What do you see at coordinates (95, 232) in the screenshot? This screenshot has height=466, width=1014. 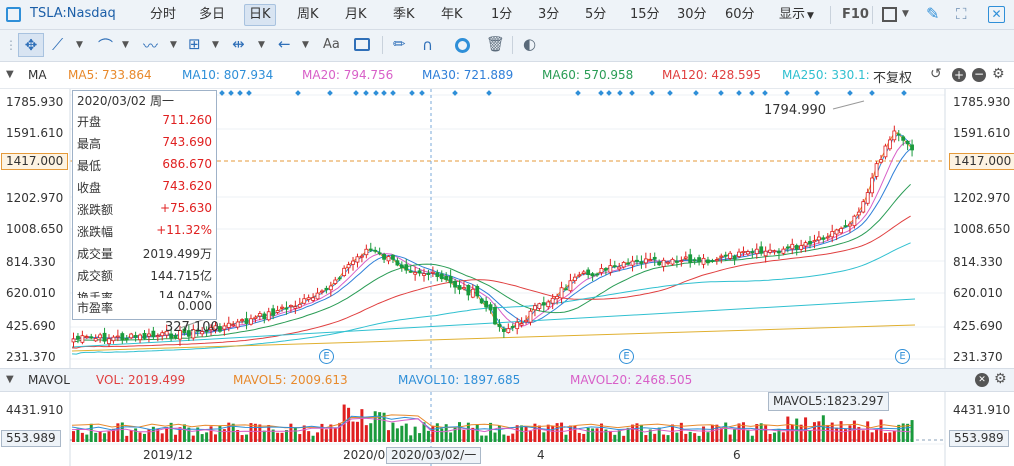 I see `info-label: 涨跌幅` at bounding box center [95, 232].